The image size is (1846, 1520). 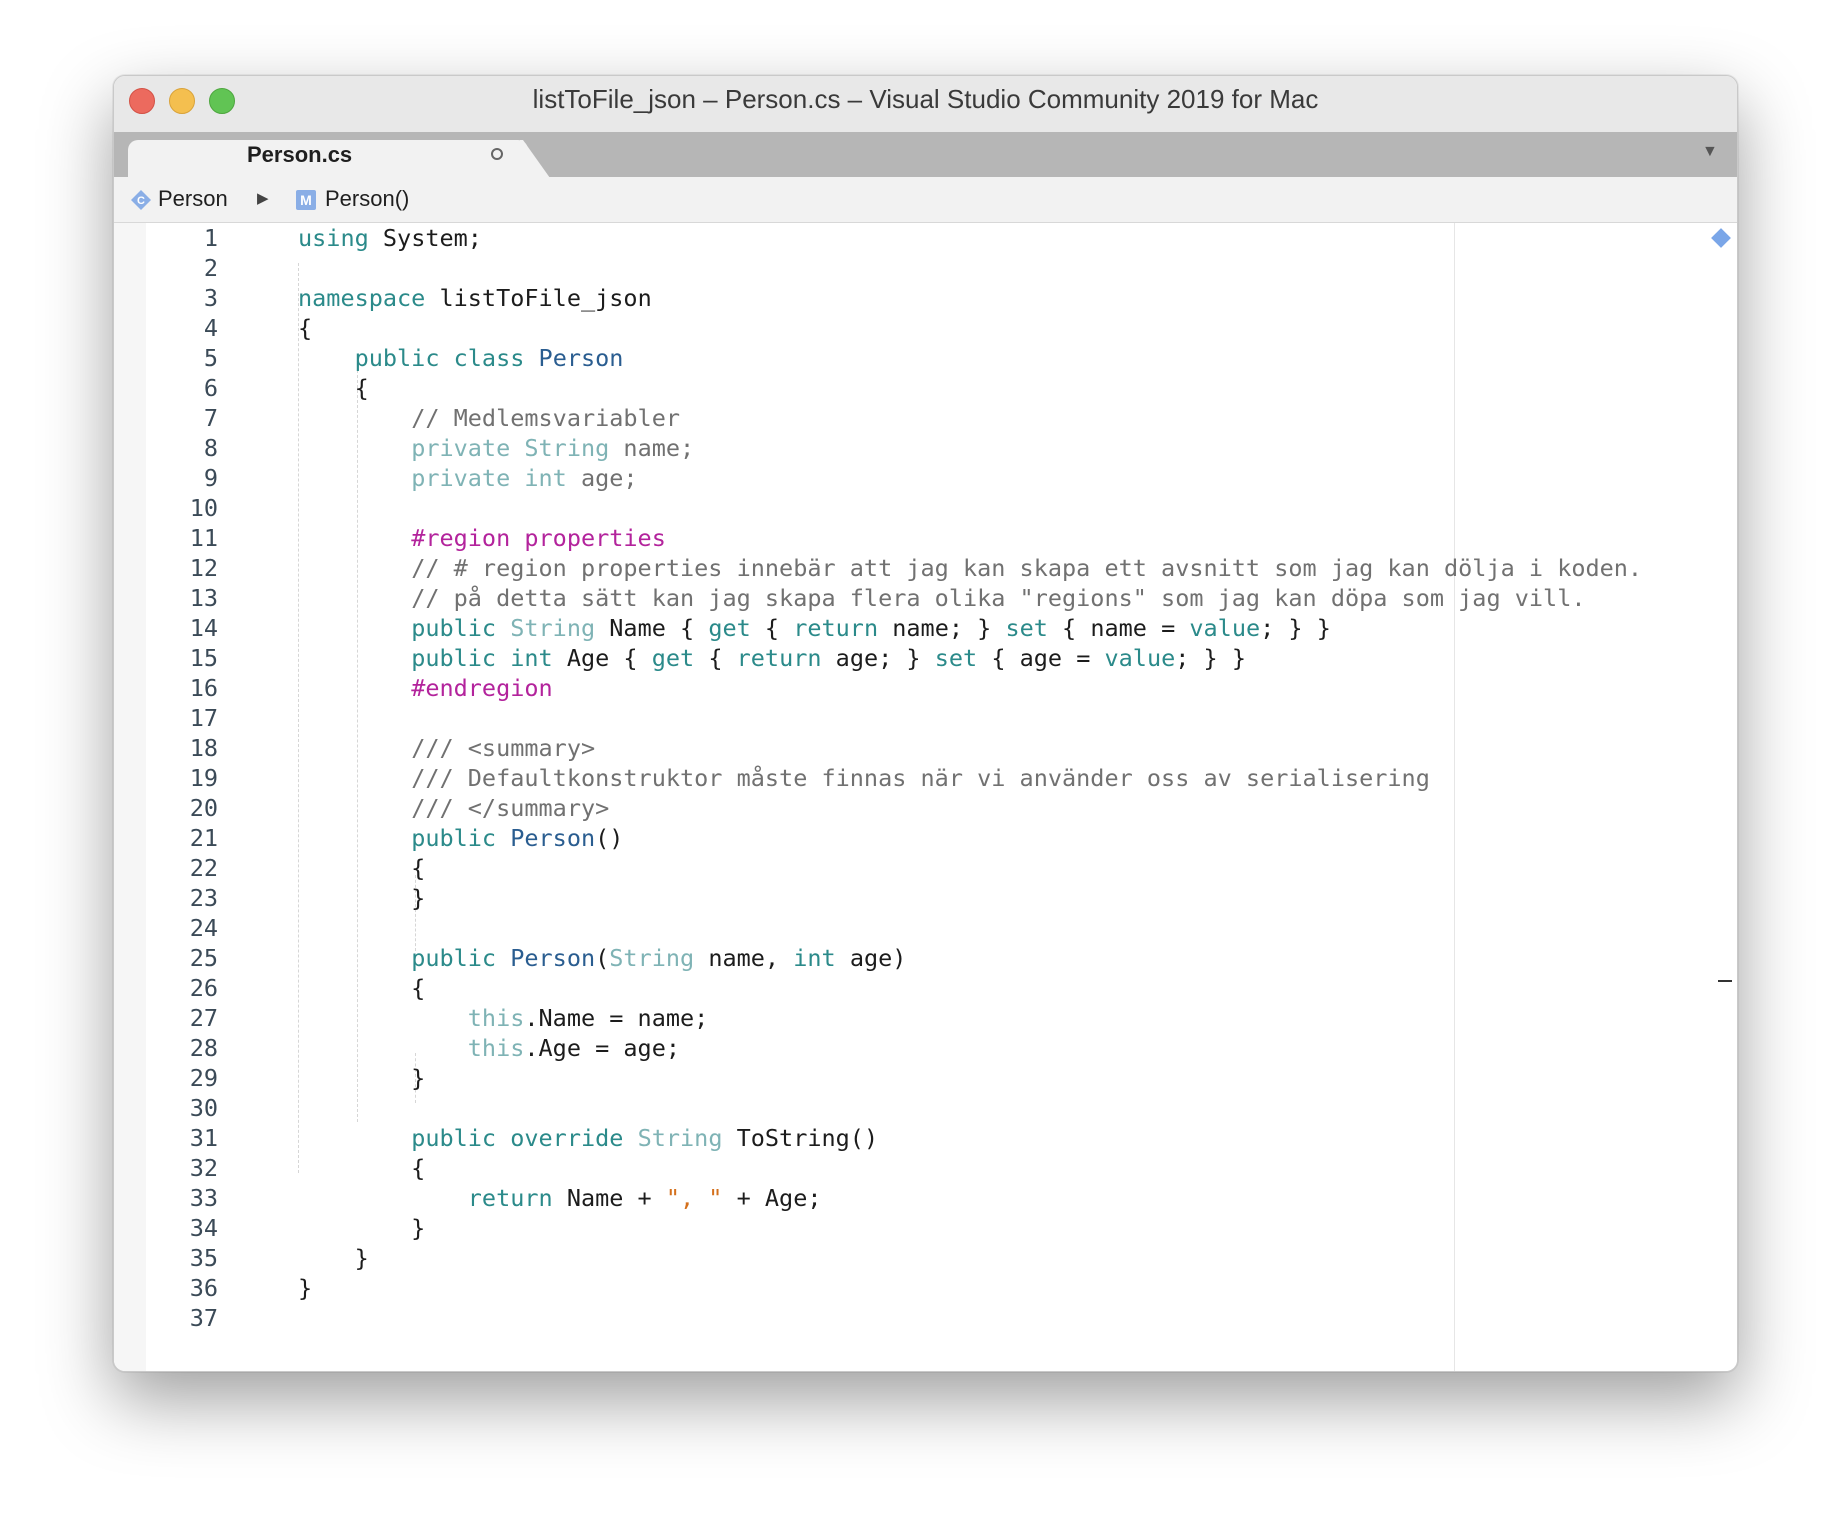 I want to click on code-token: ; } }, so click(x=1295, y=628).